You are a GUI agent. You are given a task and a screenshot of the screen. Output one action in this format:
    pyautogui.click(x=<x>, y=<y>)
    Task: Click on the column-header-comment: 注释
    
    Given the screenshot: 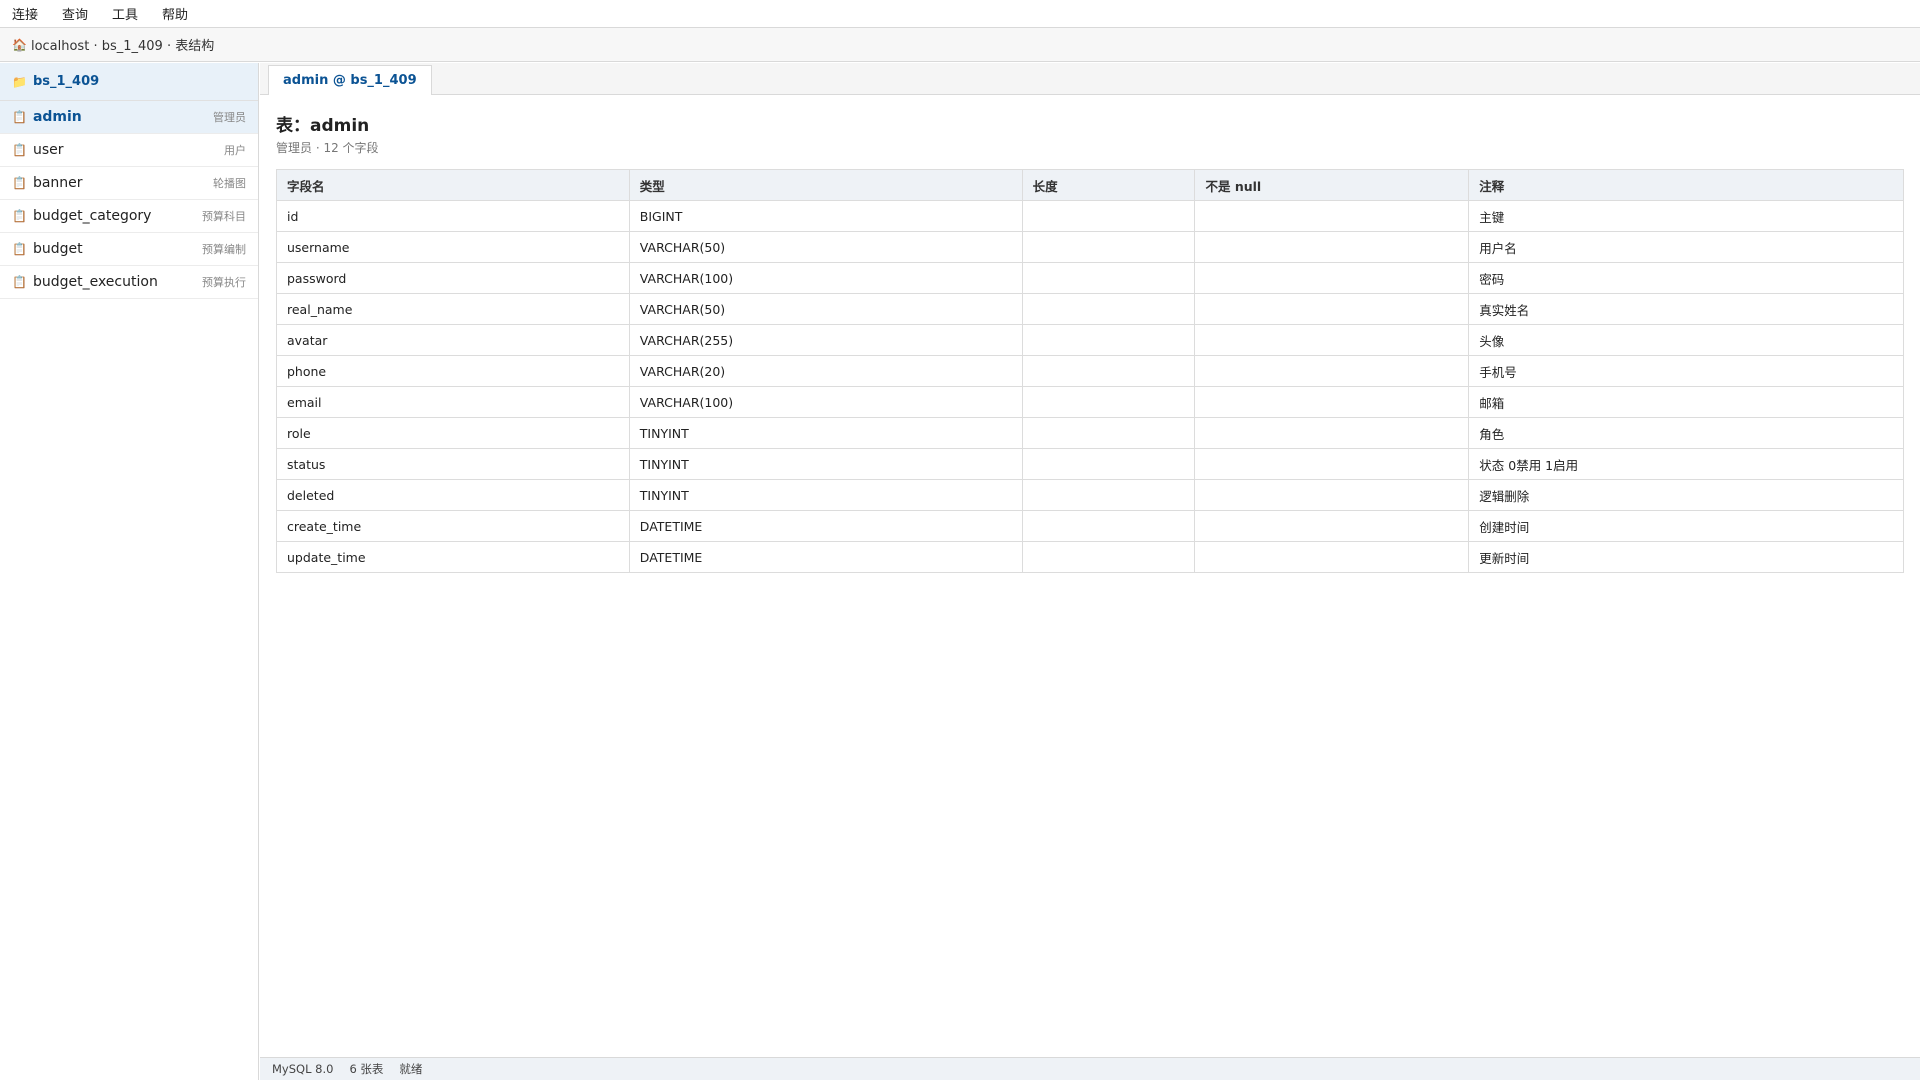 What is the action you would take?
    pyautogui.click(x=1686, y=185)
    